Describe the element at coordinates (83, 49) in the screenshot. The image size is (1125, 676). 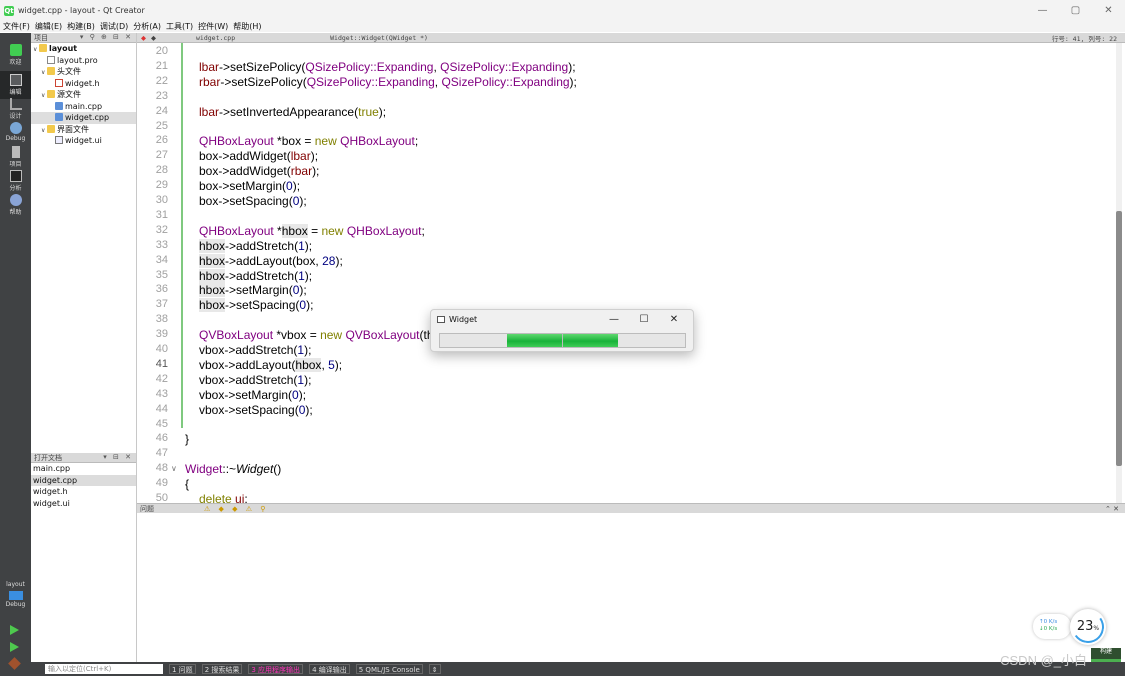
I see `tree-item: ∨ layout` at that location.